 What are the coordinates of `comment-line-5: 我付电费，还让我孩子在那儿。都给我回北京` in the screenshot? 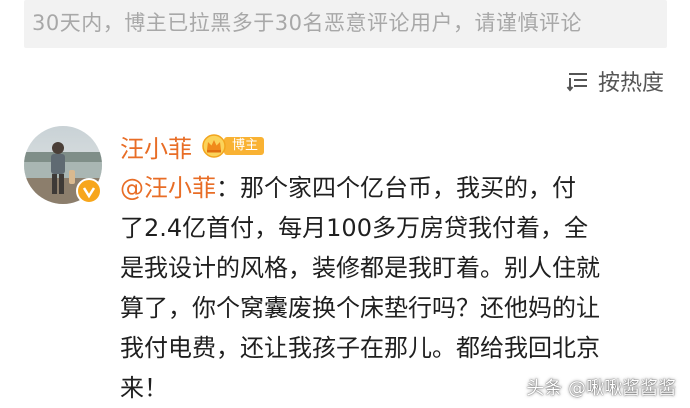 It's located at (360, 348).